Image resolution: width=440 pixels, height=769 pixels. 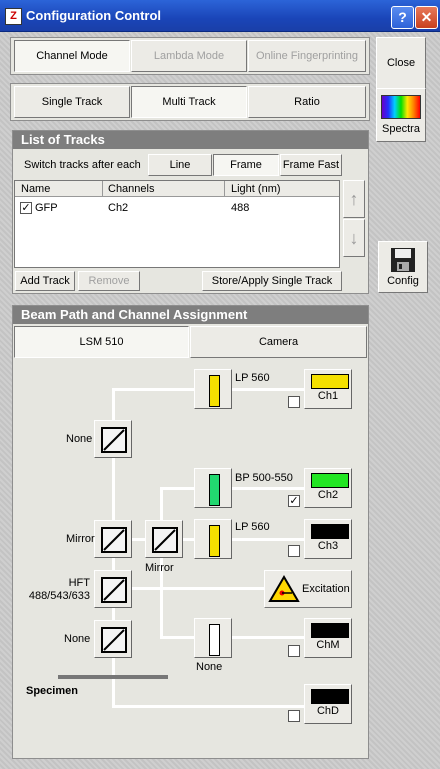 I want to click on floppy-disk-icon, so click(x=403, y=260).